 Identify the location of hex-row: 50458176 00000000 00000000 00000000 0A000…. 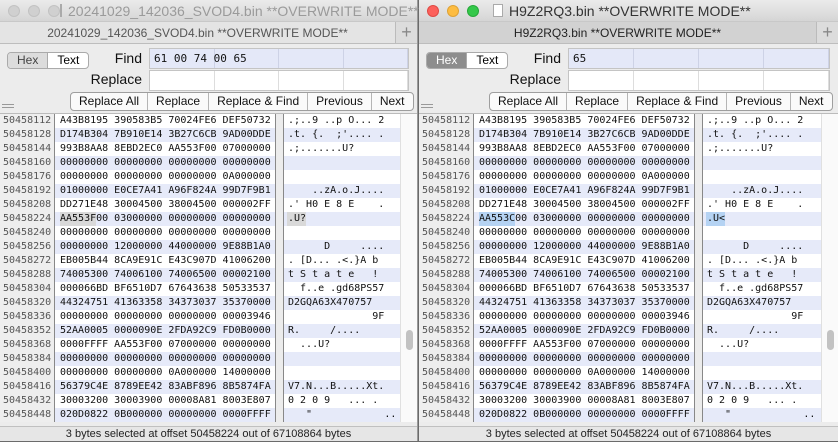
(208, 177).